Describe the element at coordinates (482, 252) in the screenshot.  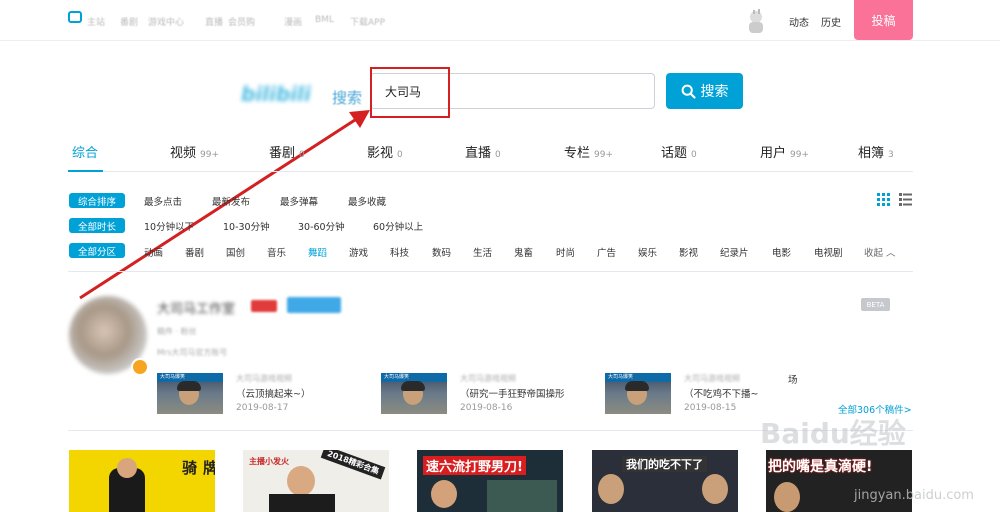
I see `filter-zone-option: 生活` at that location.